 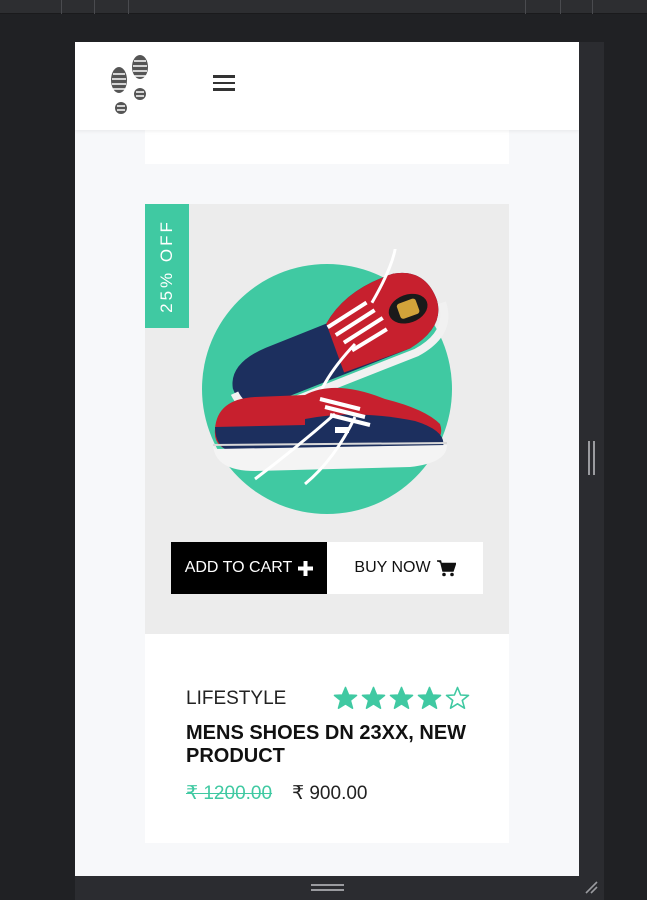 I want to click on plus-icon, so click(x=306, y=568).